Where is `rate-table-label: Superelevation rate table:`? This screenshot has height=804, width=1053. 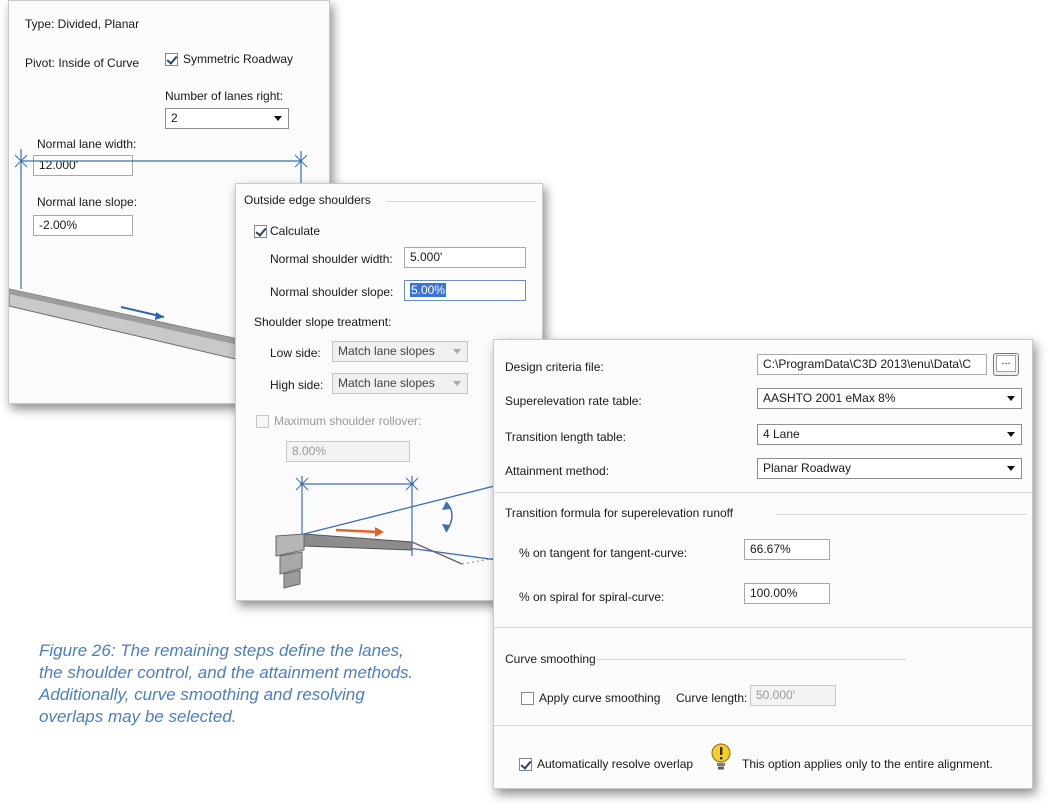
rate-table-label: Superelevation rate table: is located at coordinates (573, 401).